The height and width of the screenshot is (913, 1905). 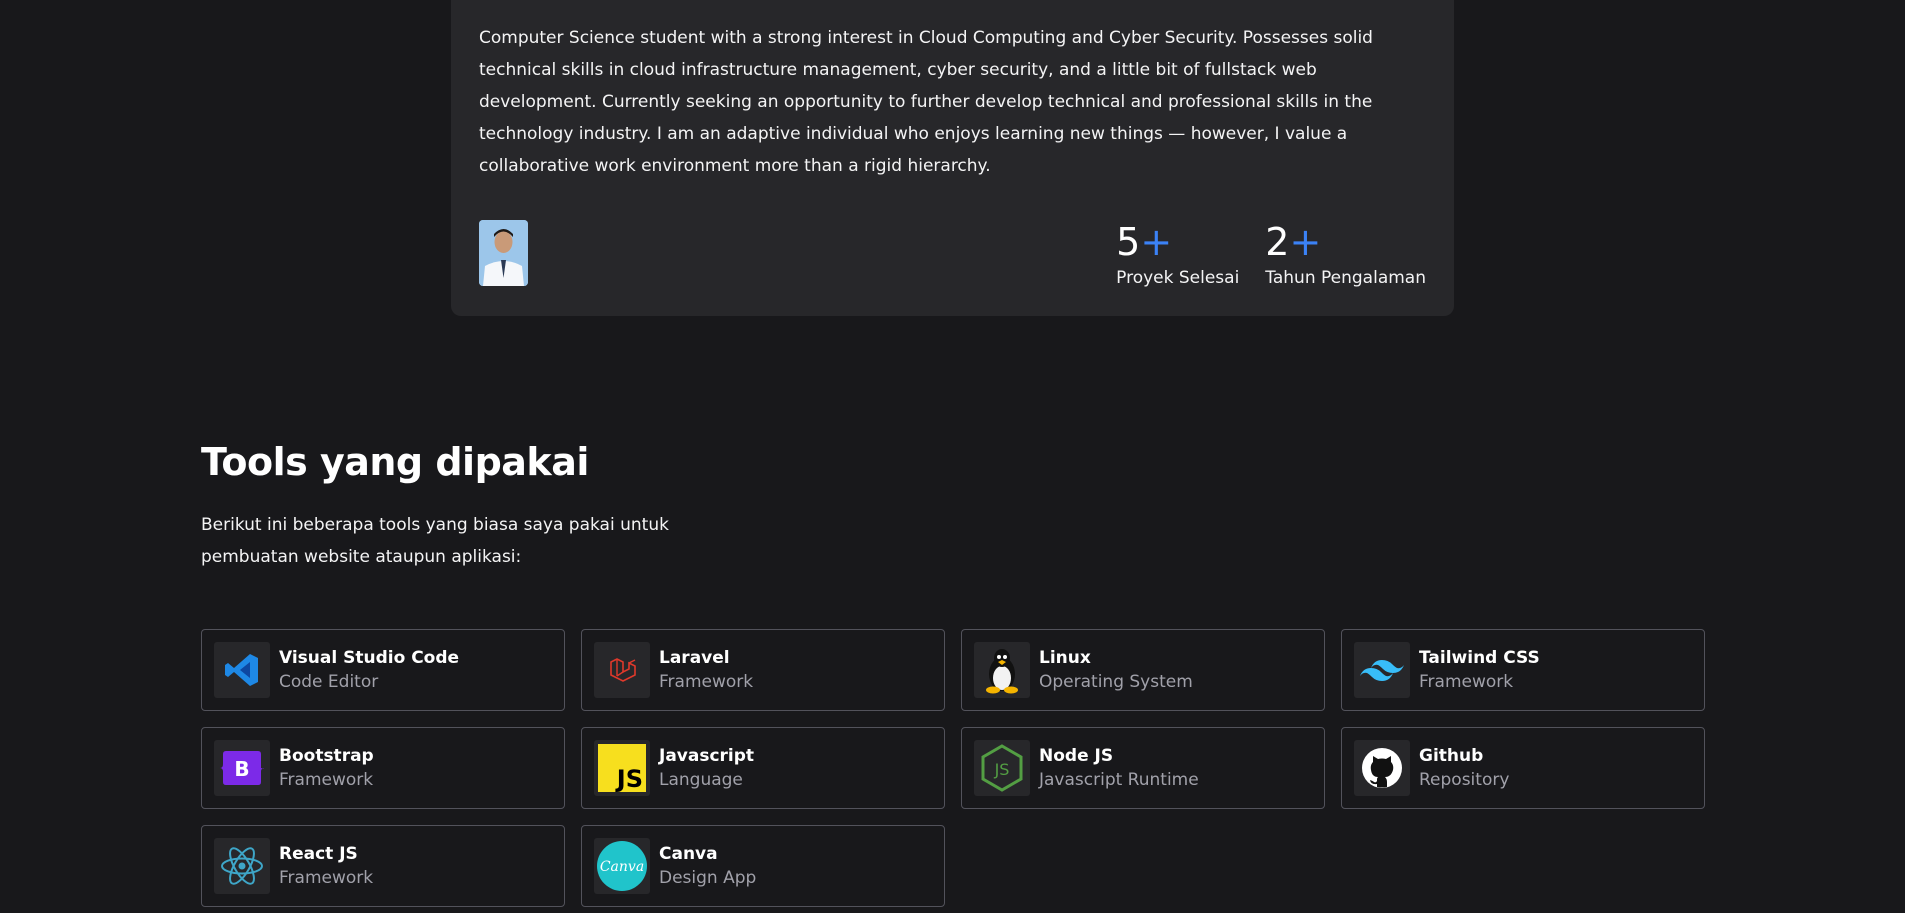 What do you see at coordinates (706, 670) in the screenshot?
I see `tool-text: Laravel Framework` at bounding box center [706, 670].